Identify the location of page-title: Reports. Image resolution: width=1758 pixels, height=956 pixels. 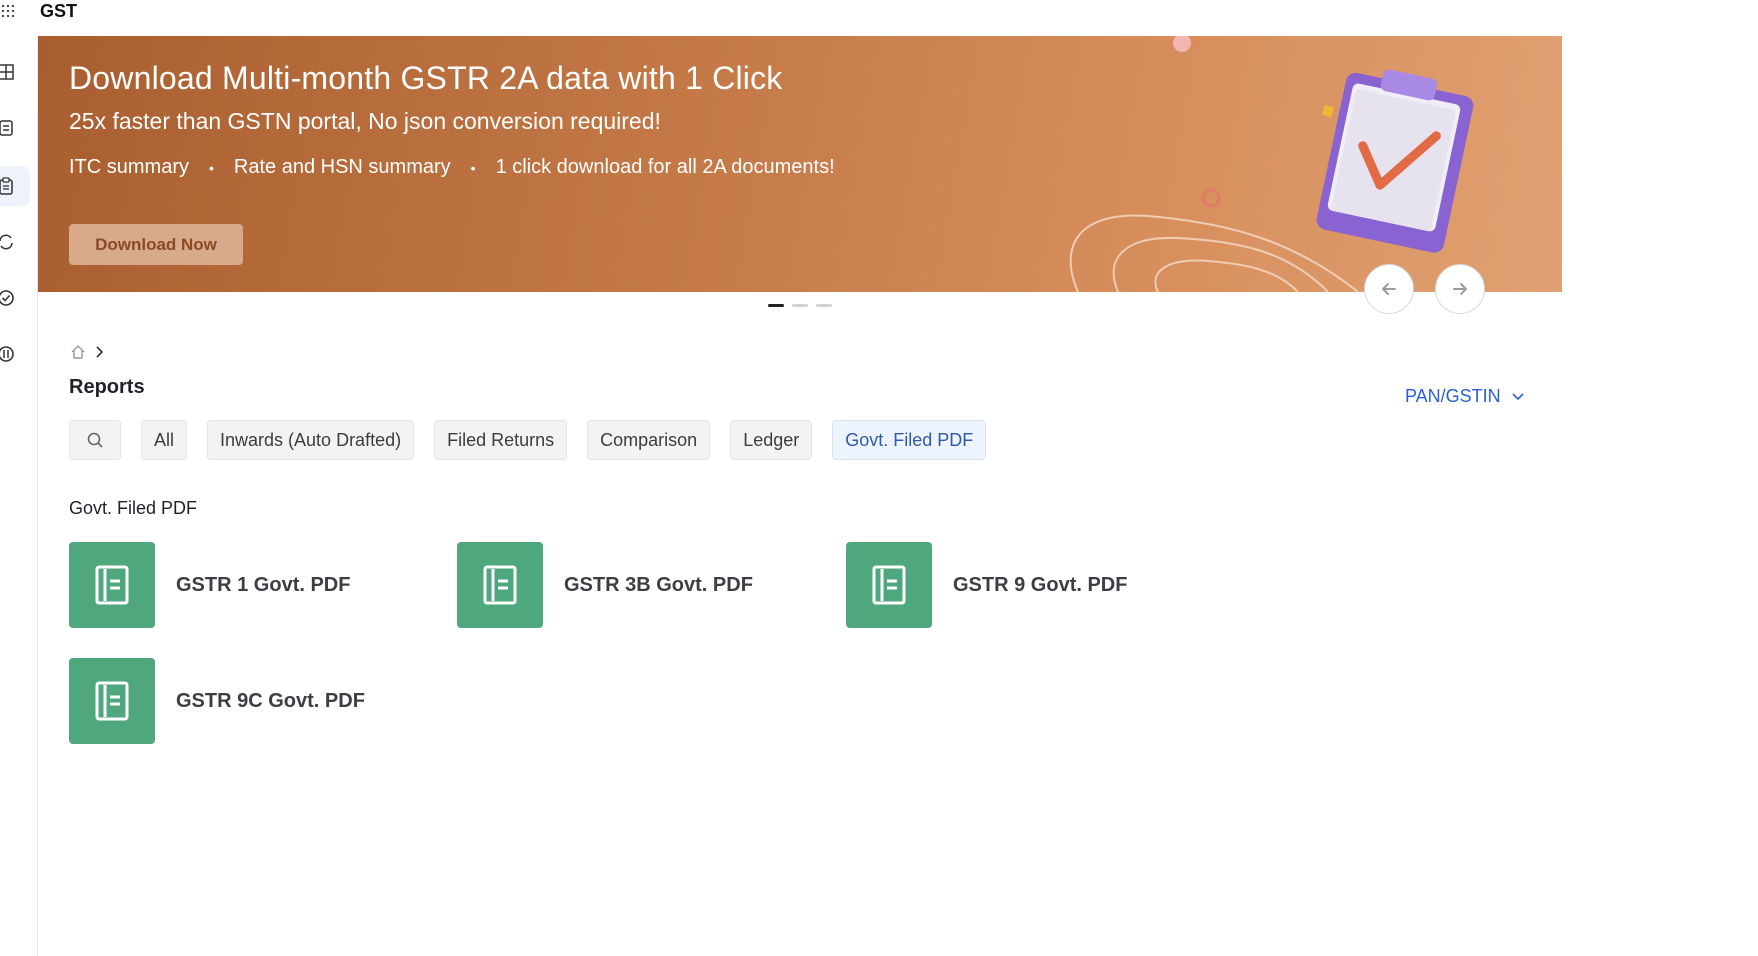
(107, 387).